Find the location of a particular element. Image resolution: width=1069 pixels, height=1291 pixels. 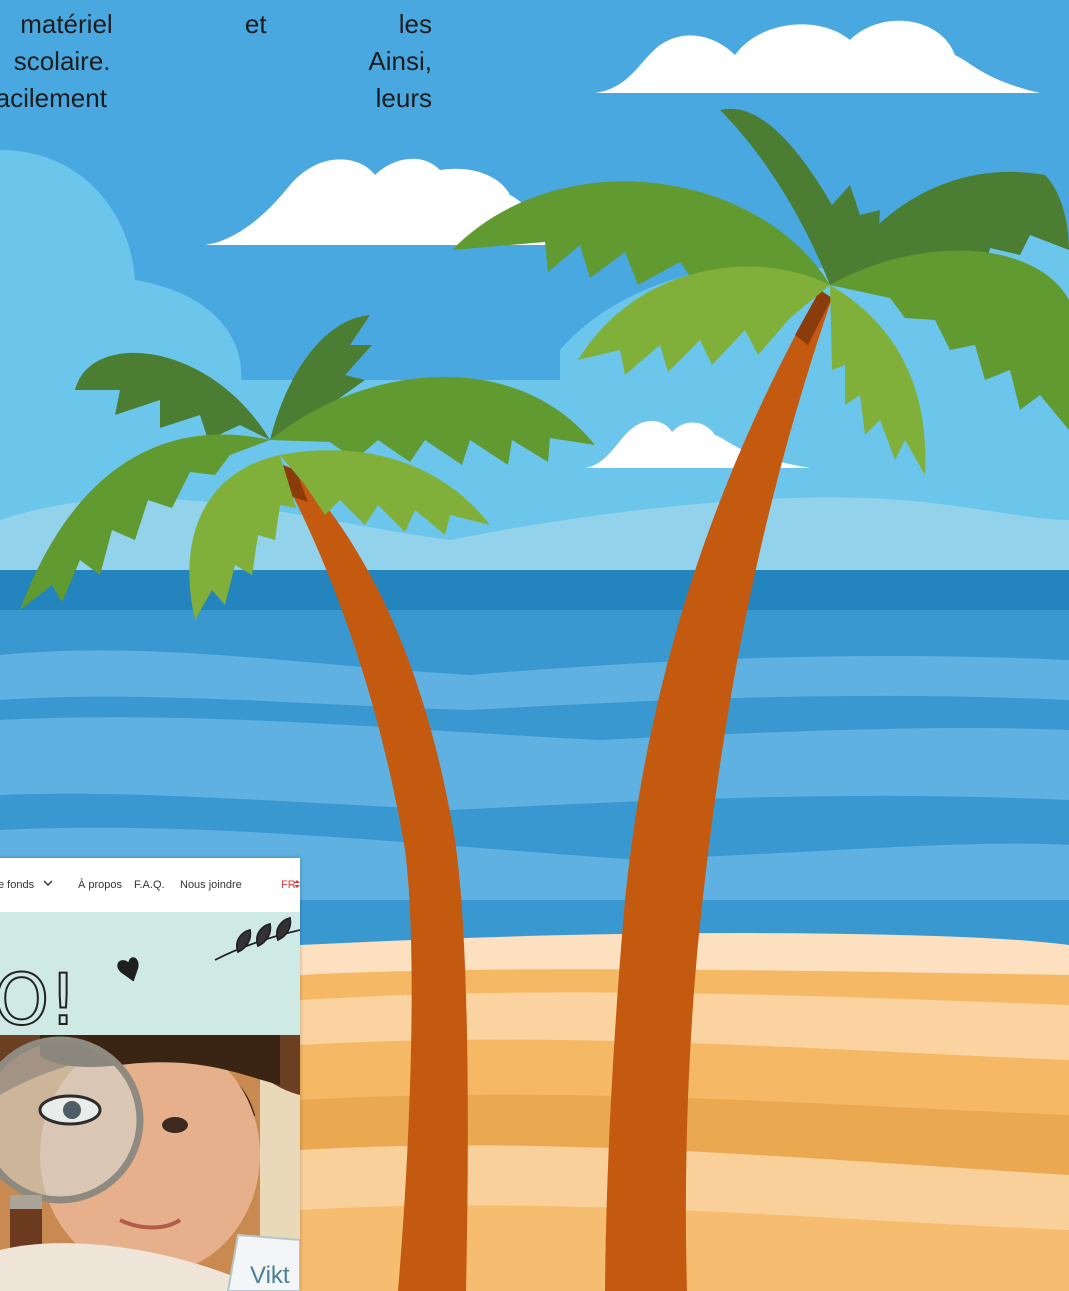

intro-line-1: ntifier le matériel et les is located at coordinates (216, 24).